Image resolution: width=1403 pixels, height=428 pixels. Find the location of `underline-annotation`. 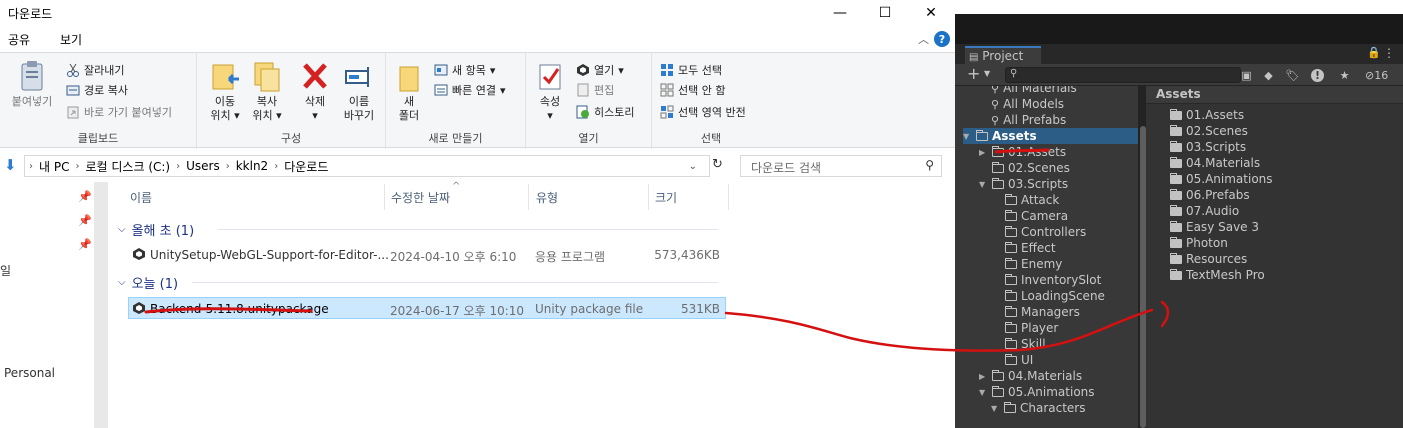

underline-annotation is located at coordinates (228, 310).